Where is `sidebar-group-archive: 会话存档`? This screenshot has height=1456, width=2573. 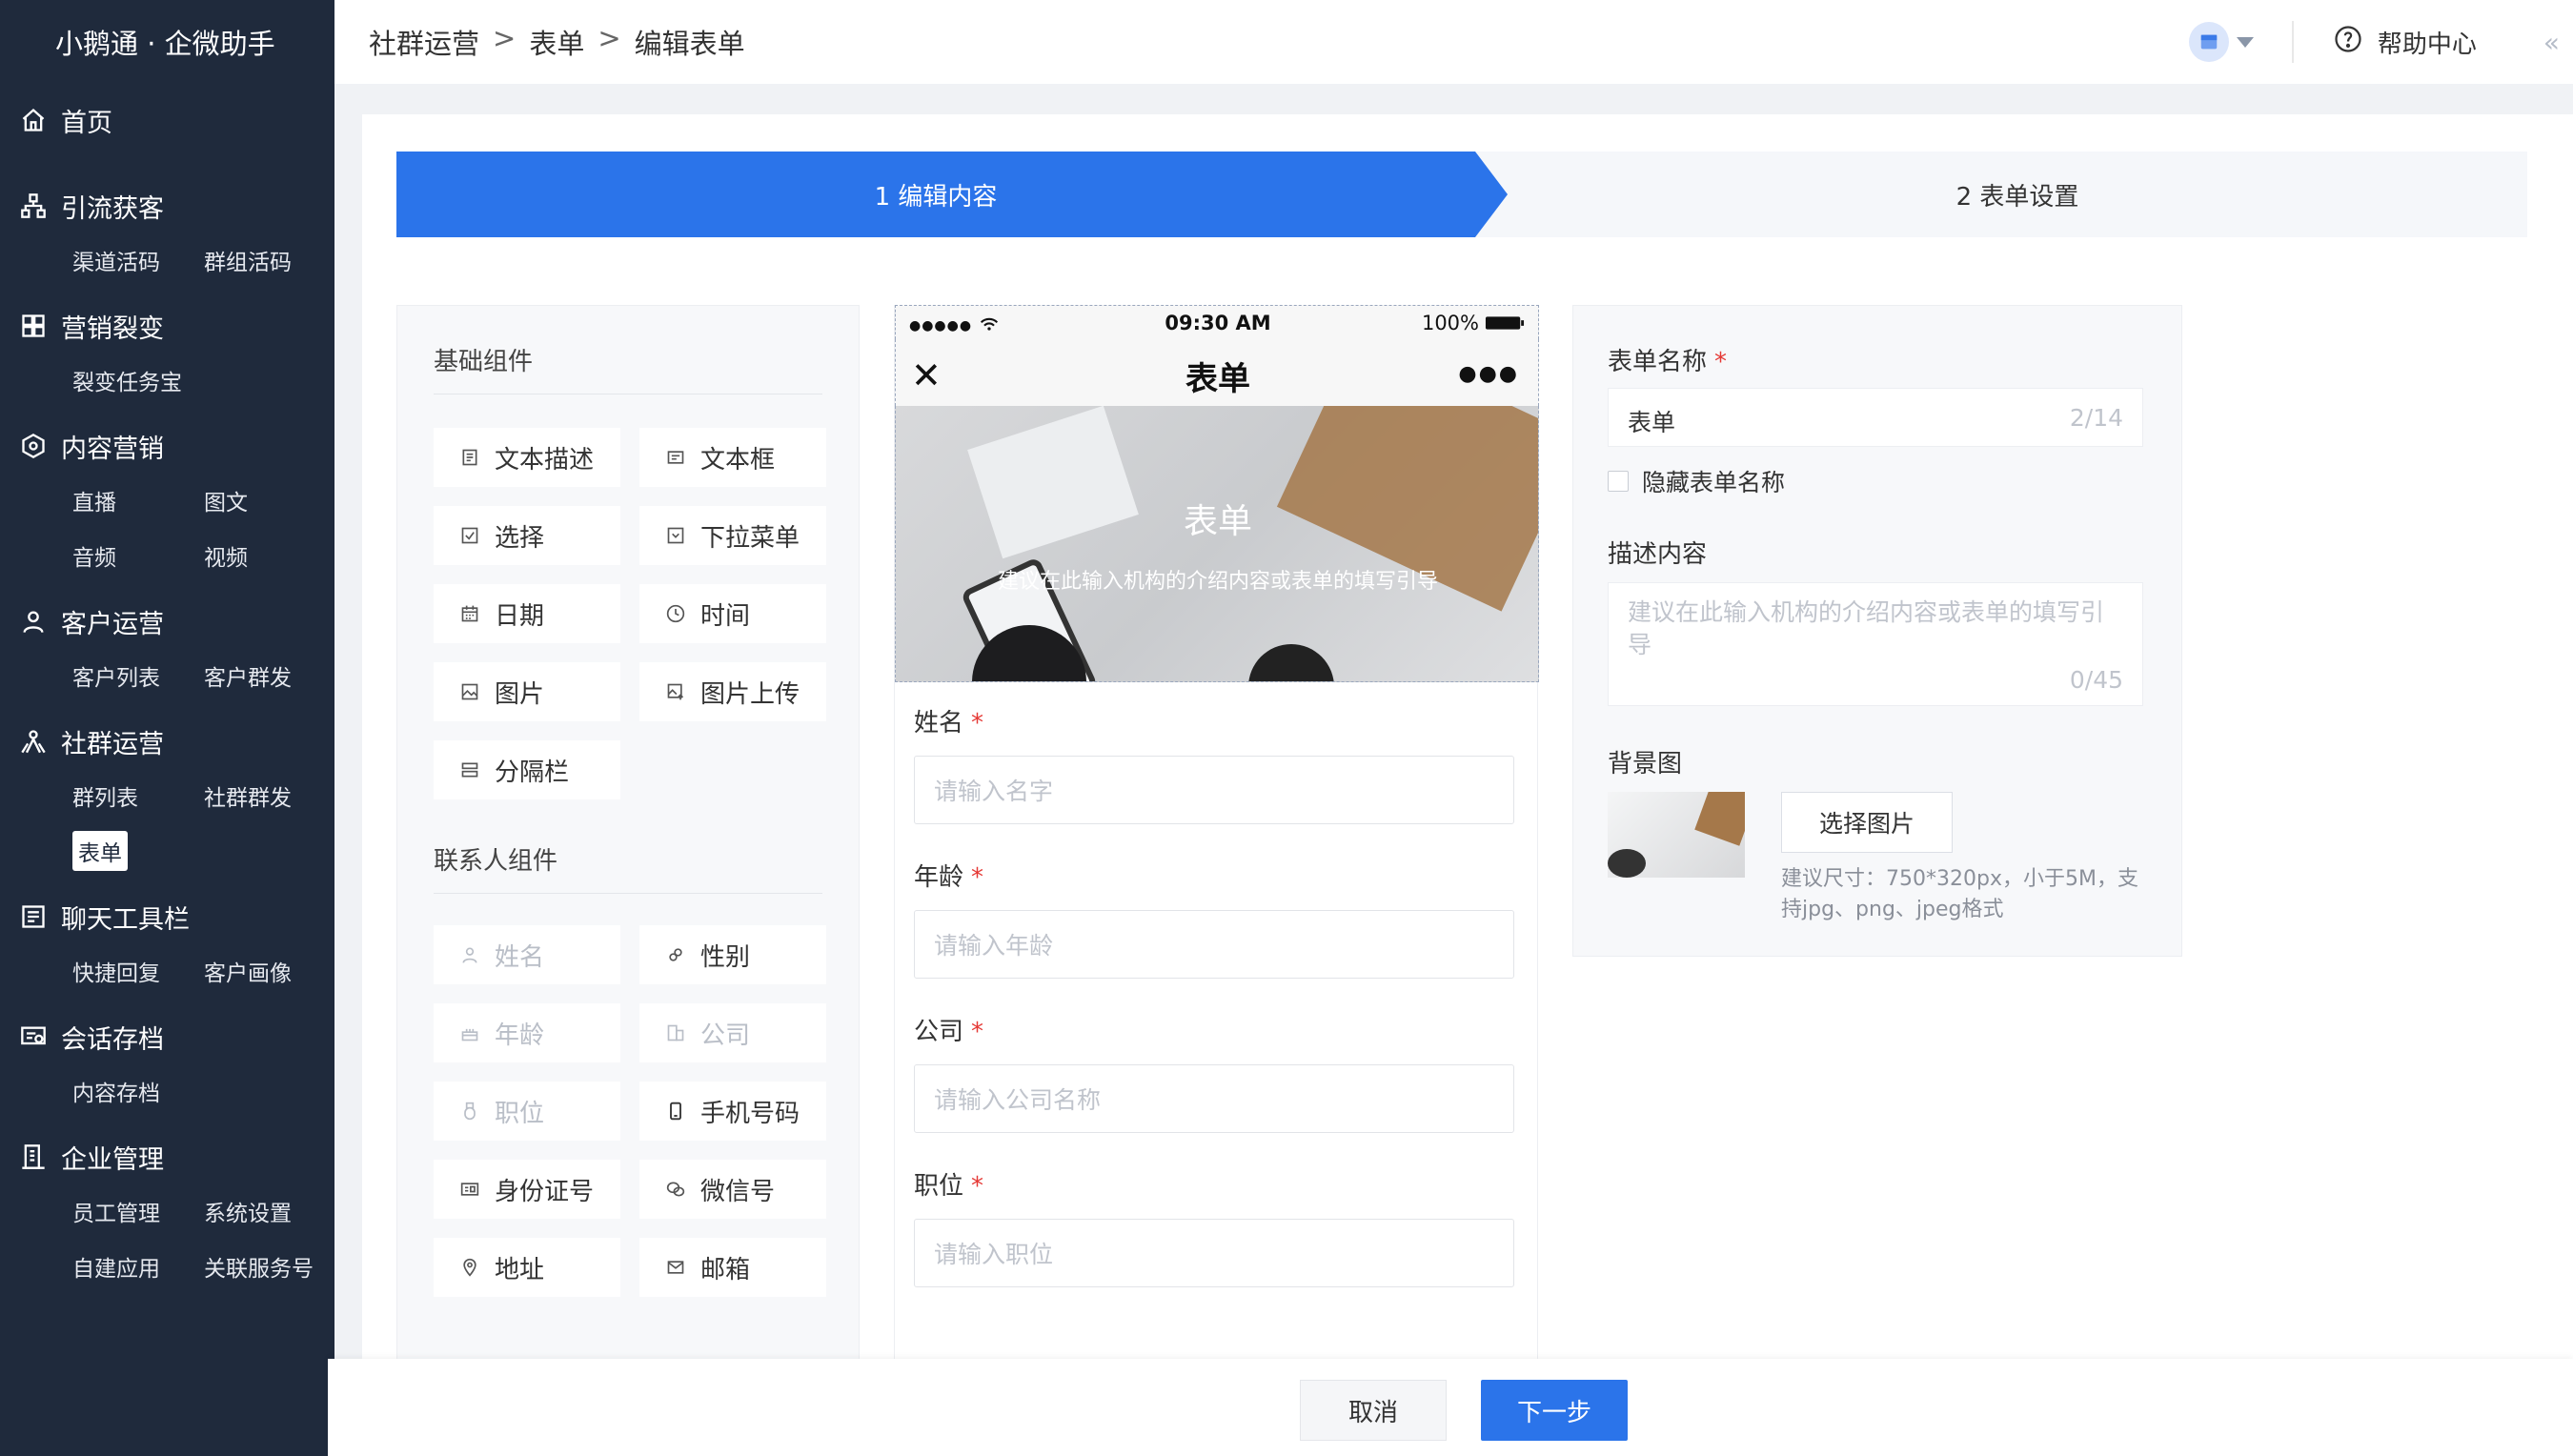
sidebar-group-archive: 会话存档 is located at coordinates (167, 1037).